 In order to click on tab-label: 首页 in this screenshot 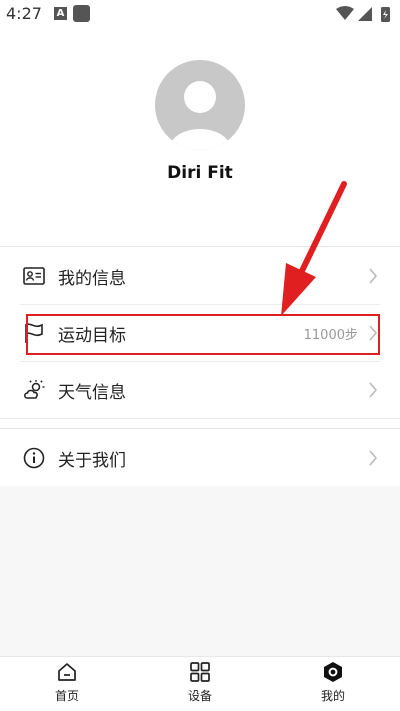, I will do `click(66, 696)`.